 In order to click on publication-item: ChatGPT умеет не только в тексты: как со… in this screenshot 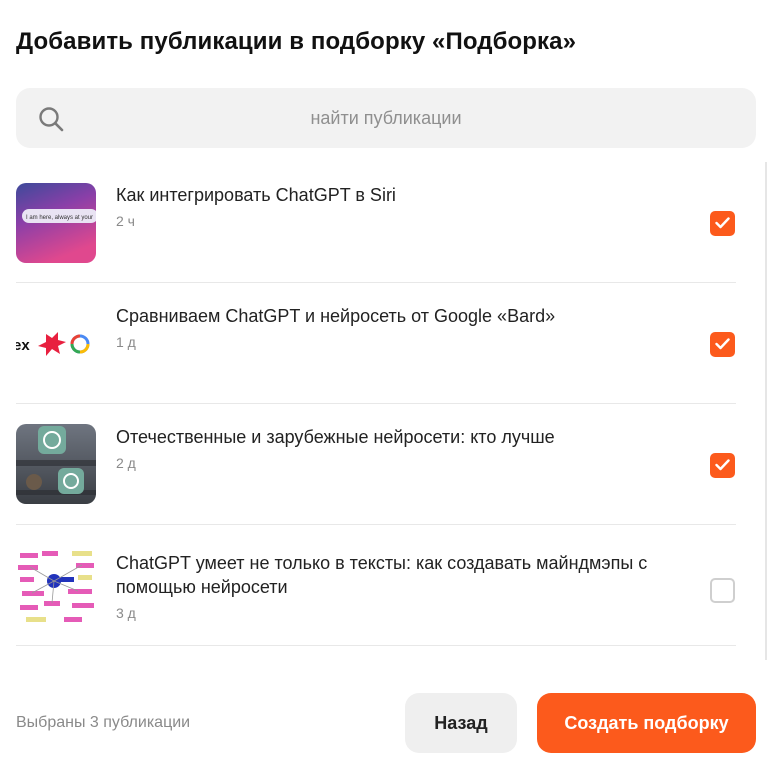, I will do `click(376, 585)`.